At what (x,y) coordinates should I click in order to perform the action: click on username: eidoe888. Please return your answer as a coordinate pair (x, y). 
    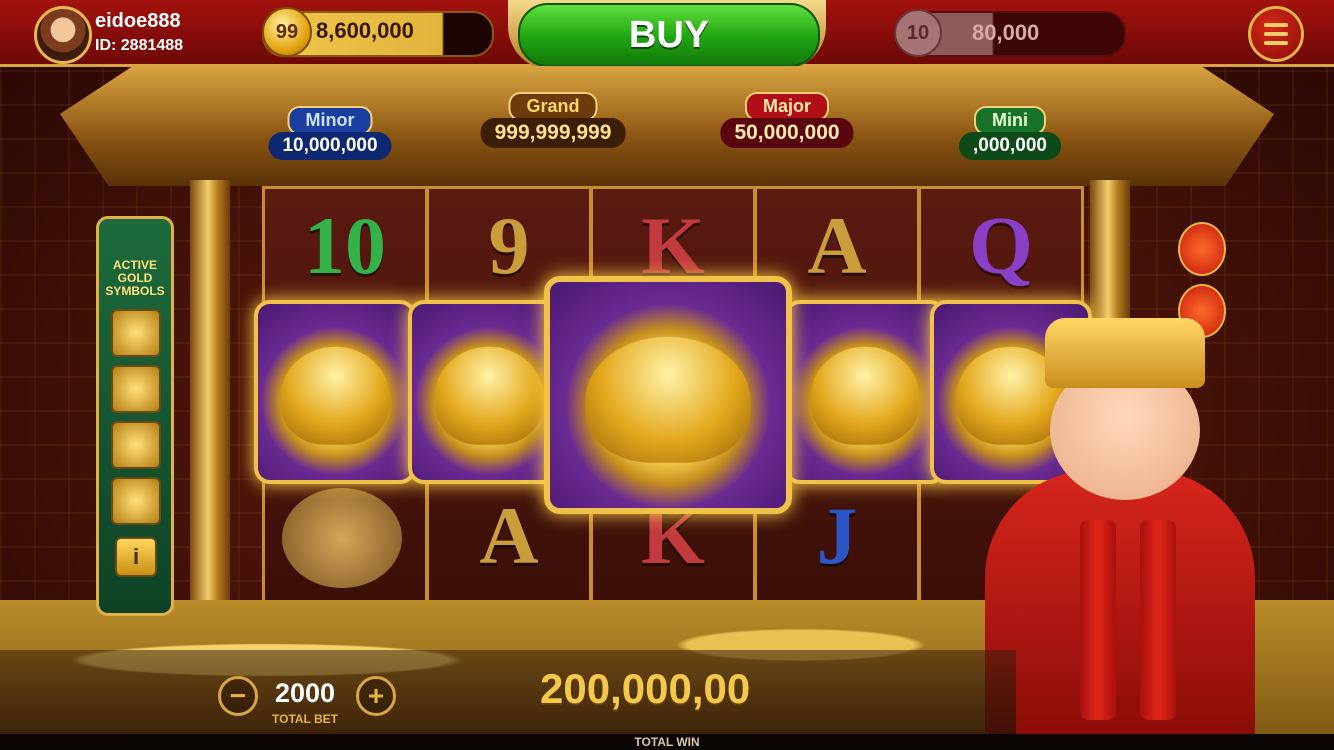
    Looking at the image, I should click on (138, 21).